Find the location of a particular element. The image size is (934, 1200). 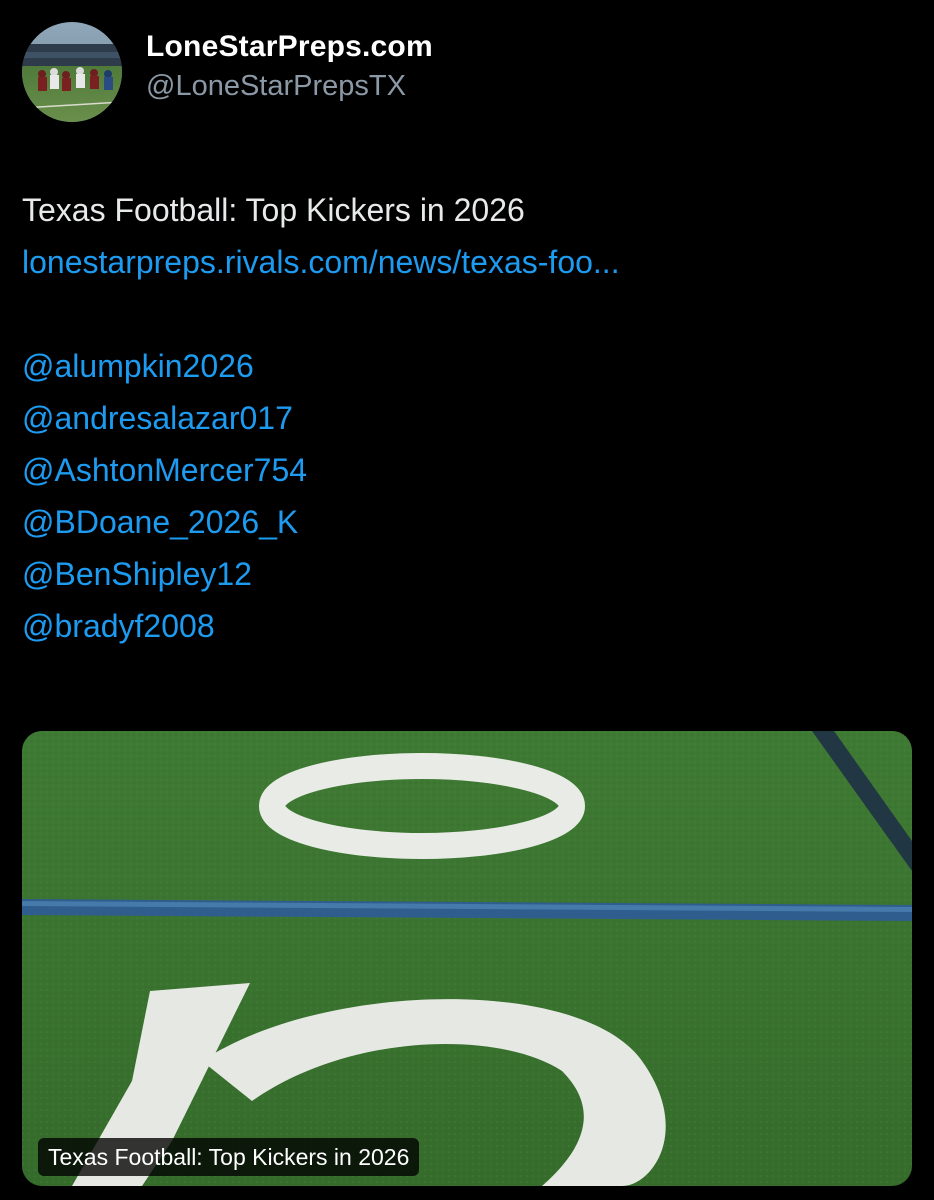

mention-link: @andresalazar017 is located at coordinates (467, 418).